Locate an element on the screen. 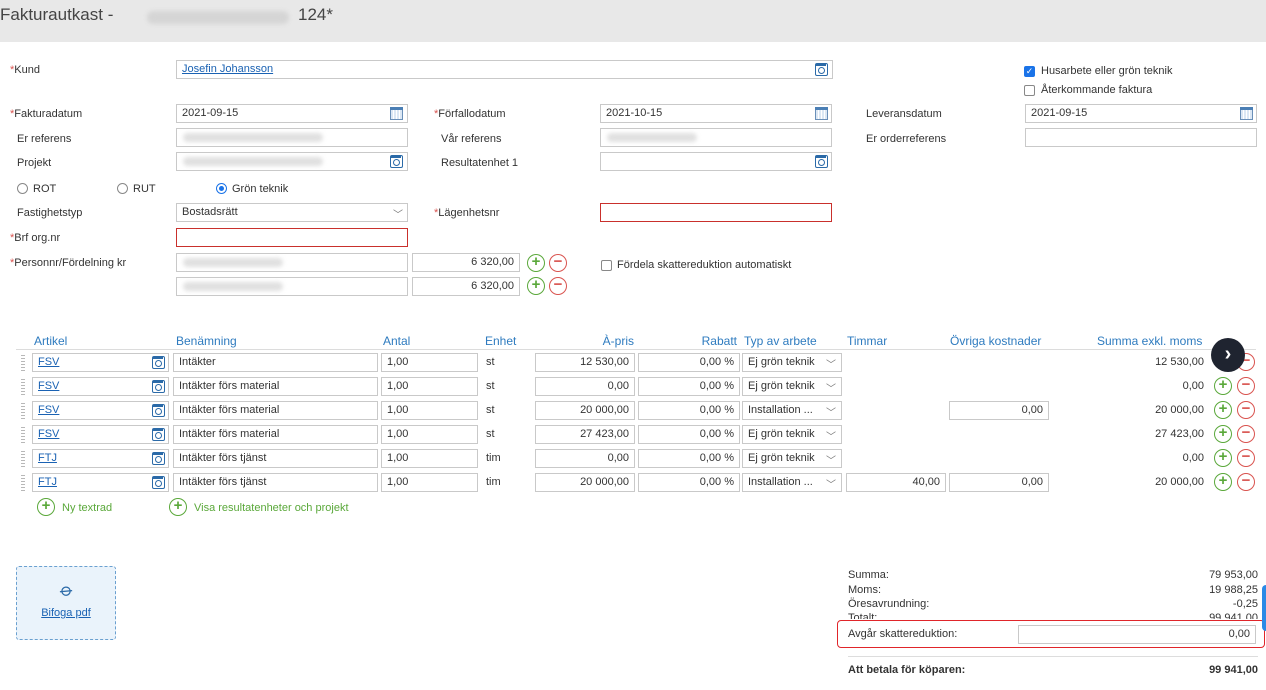 The image size is (1266, 690). aterkommande-checkbox is located at coordinates (1029, 90).